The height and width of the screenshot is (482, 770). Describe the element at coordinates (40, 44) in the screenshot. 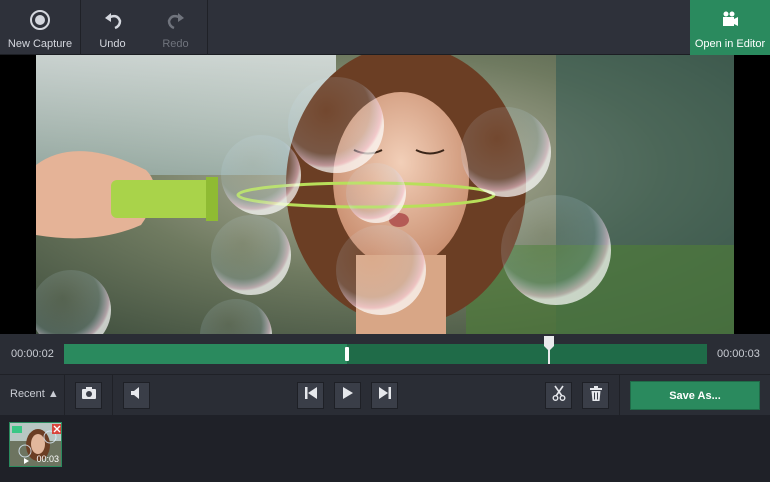

I see `new-capture-label: New Capture` at that location.